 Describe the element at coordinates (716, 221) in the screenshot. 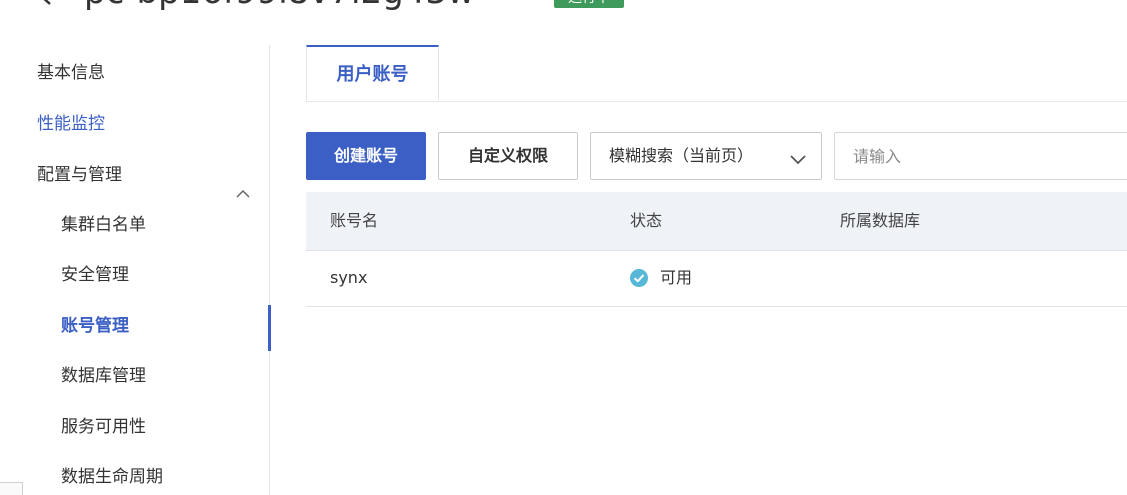

I see `table-header: 账号名 状态 所属数据库` at that location.